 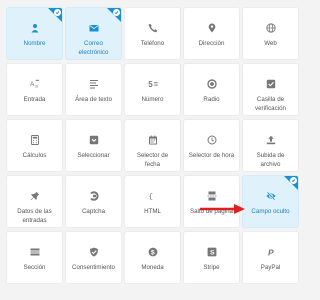 What do you see at coordinates (212, 84) in the screenshot?
I see `radio-icon` at bounding box center [212, 84].